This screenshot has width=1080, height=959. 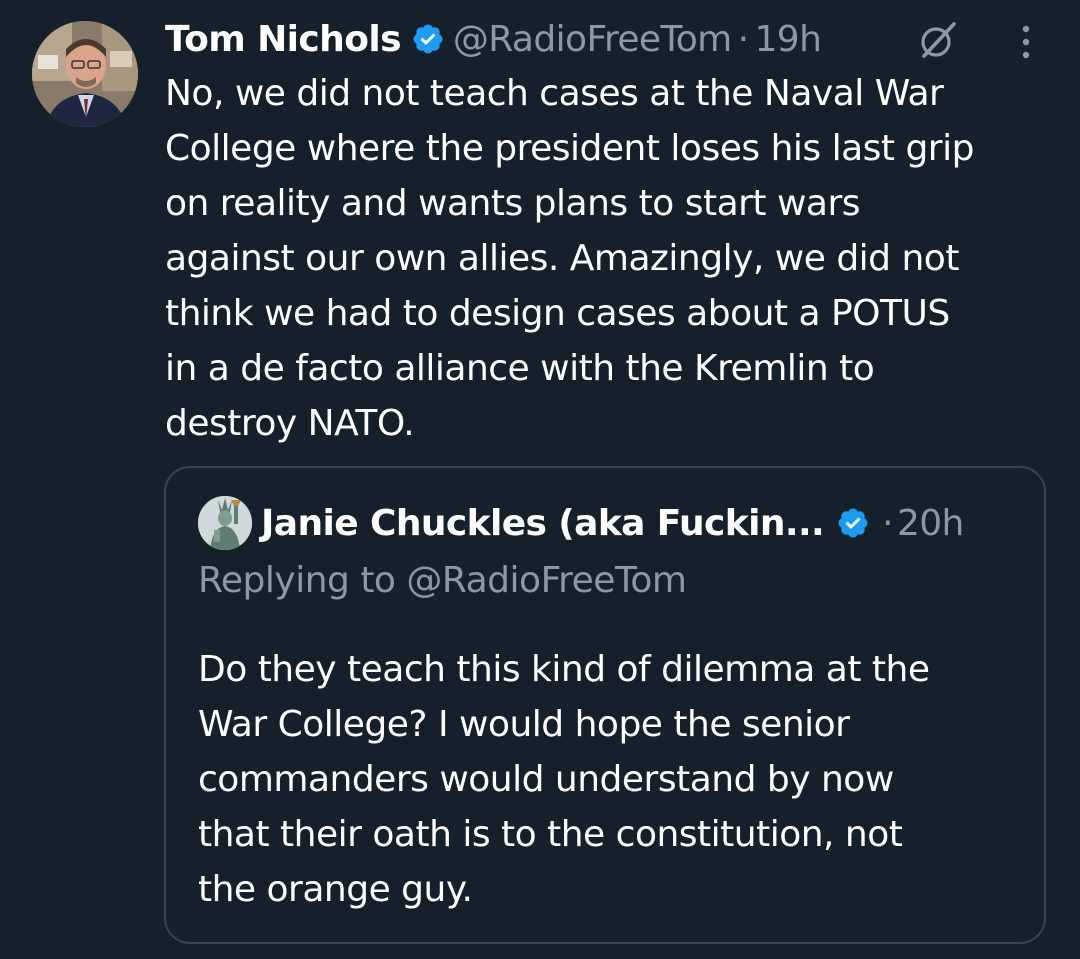 What do you see at coordinates (225, 523) in the screenshot?
I see `quoted-author-avatar` at bounding box center [225, 523].